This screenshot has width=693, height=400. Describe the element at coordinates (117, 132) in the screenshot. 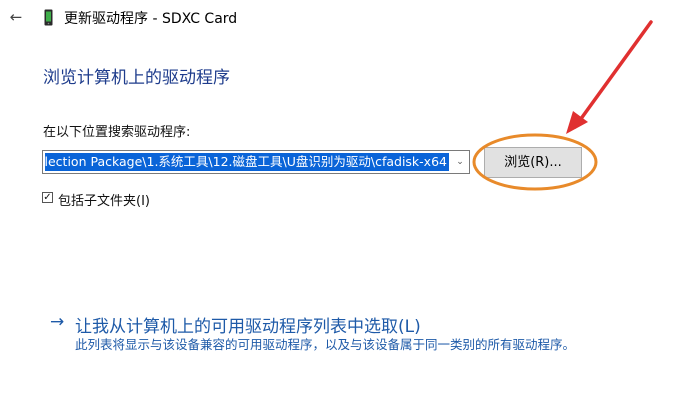

I see `search-location-label: 在以下位置搜索驱动程序:` at that location.